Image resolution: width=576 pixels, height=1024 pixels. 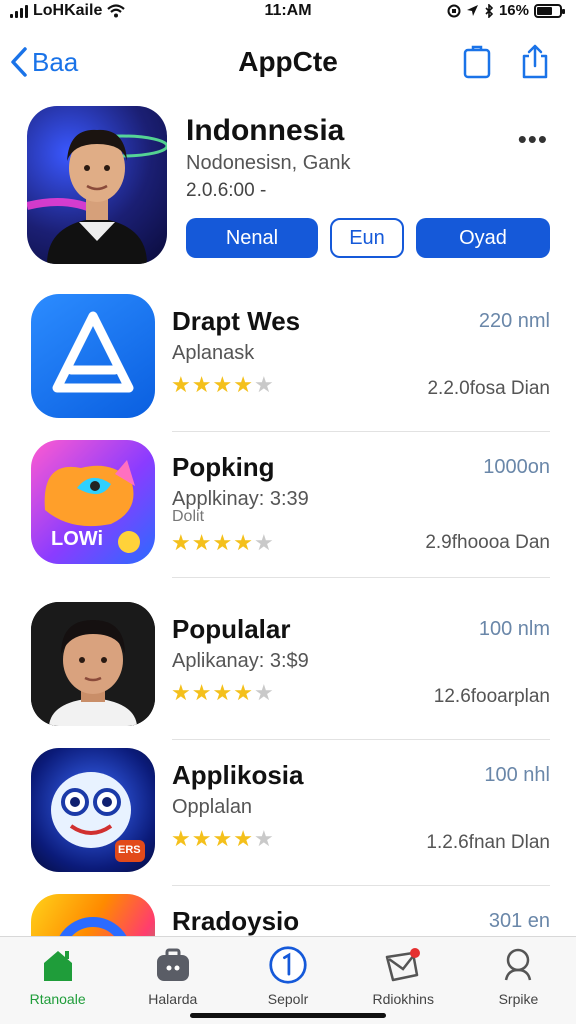 I want to click on app-downloads: 2.9fhoooa Dan, so click(x=487, y=542).